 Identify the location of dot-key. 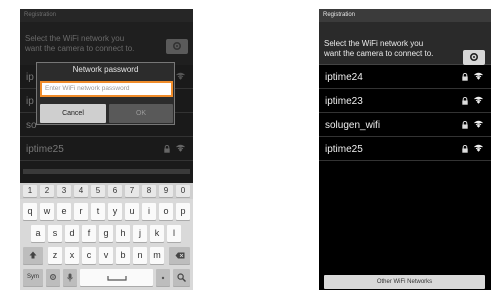
(163, 277).